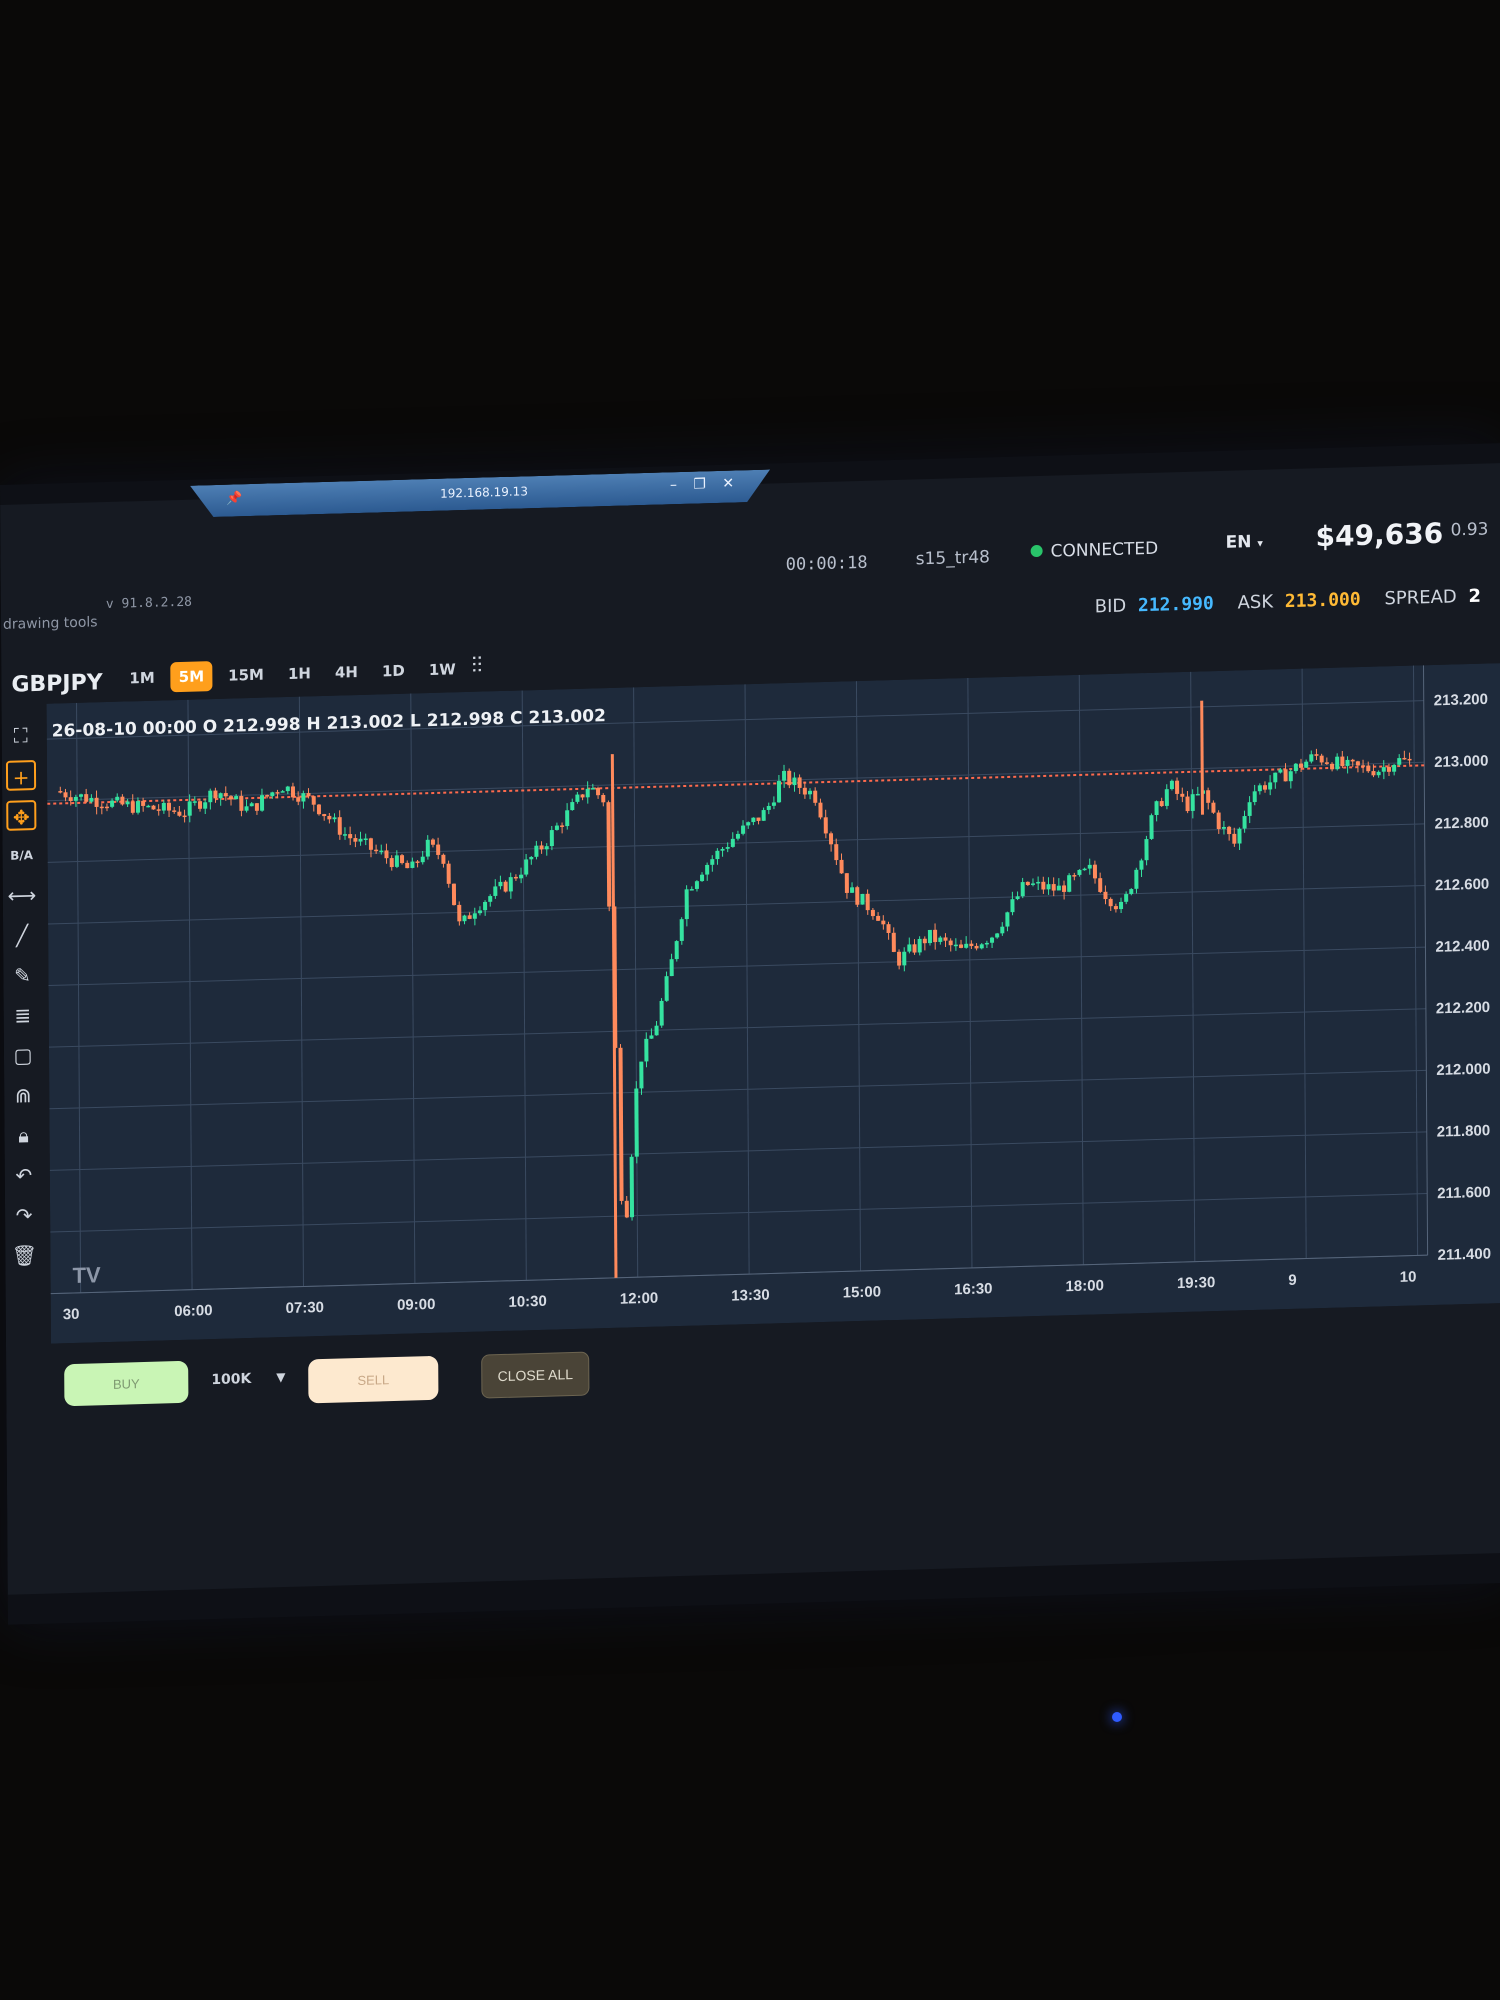 This screenshot has width=1500, height=2000. Describe the element at coordinates (442, 669) in the screenshot. I see `timeframe-1w: 1W` at that location.